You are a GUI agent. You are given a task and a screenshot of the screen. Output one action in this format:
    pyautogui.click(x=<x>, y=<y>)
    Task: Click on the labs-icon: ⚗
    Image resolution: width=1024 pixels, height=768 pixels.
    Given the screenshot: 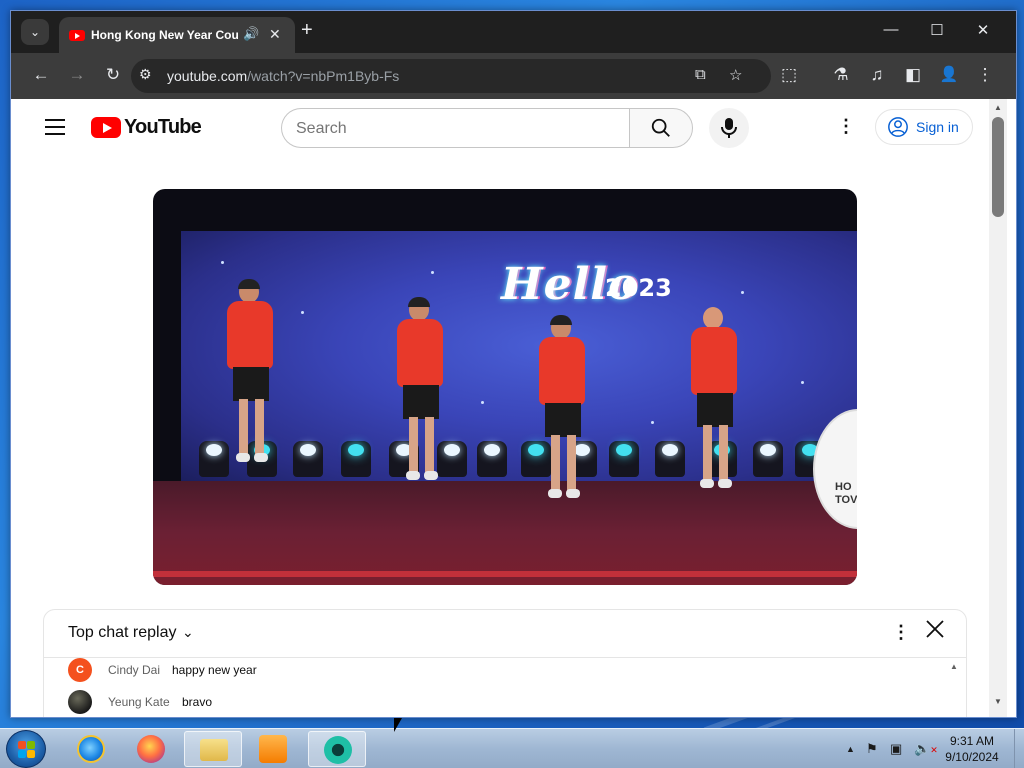 What is the action you would take?
    pyautogui.click(x=841, y=75)
    